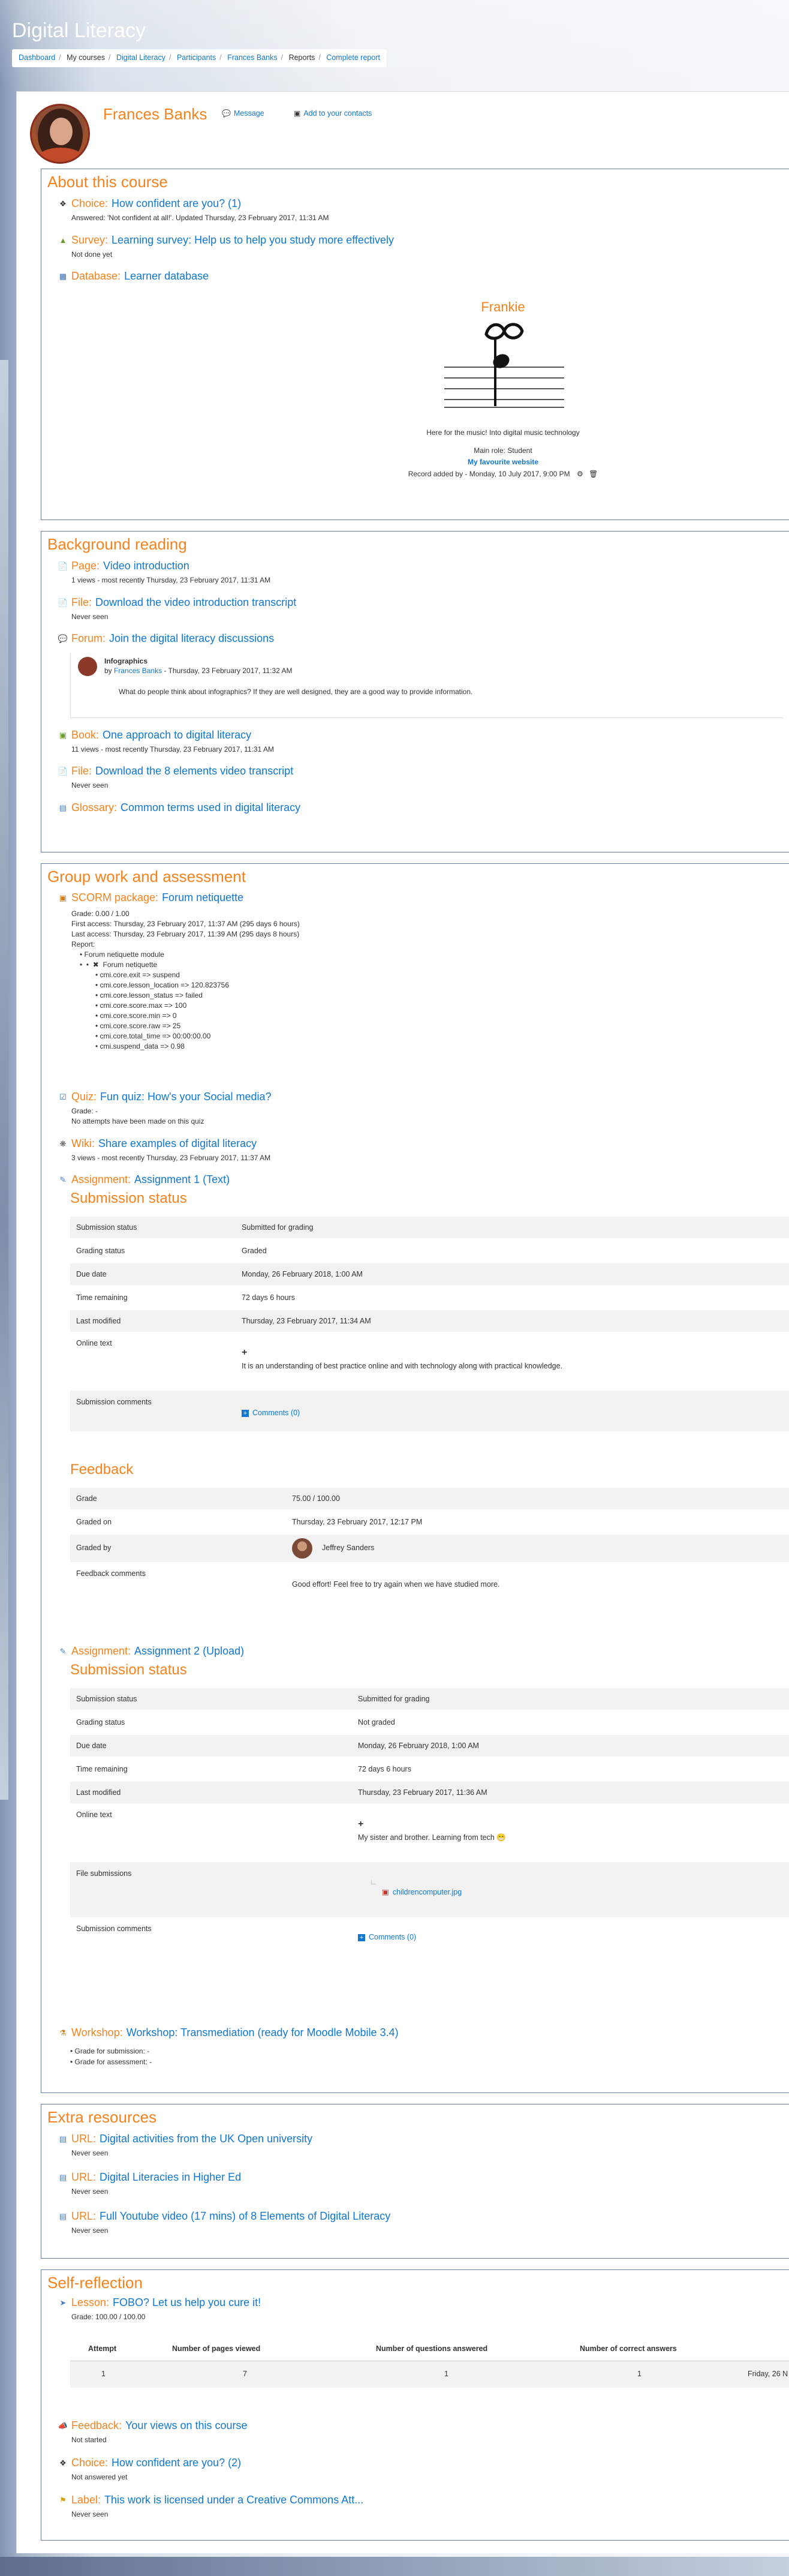 The image size is (789, 2576). Describe the element at coordinates (128, 1670) in the screenshot. I see `submission-status-heading: Submission status` at that location.